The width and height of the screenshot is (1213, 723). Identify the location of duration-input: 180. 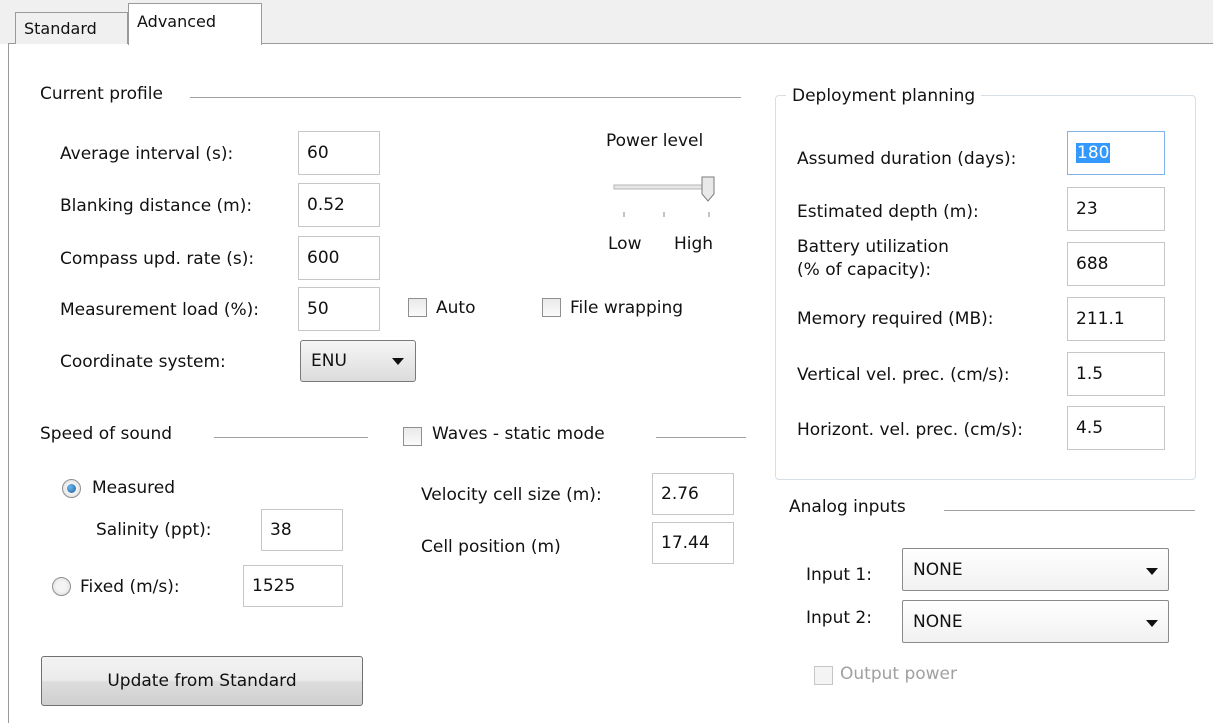
(1116, 153).